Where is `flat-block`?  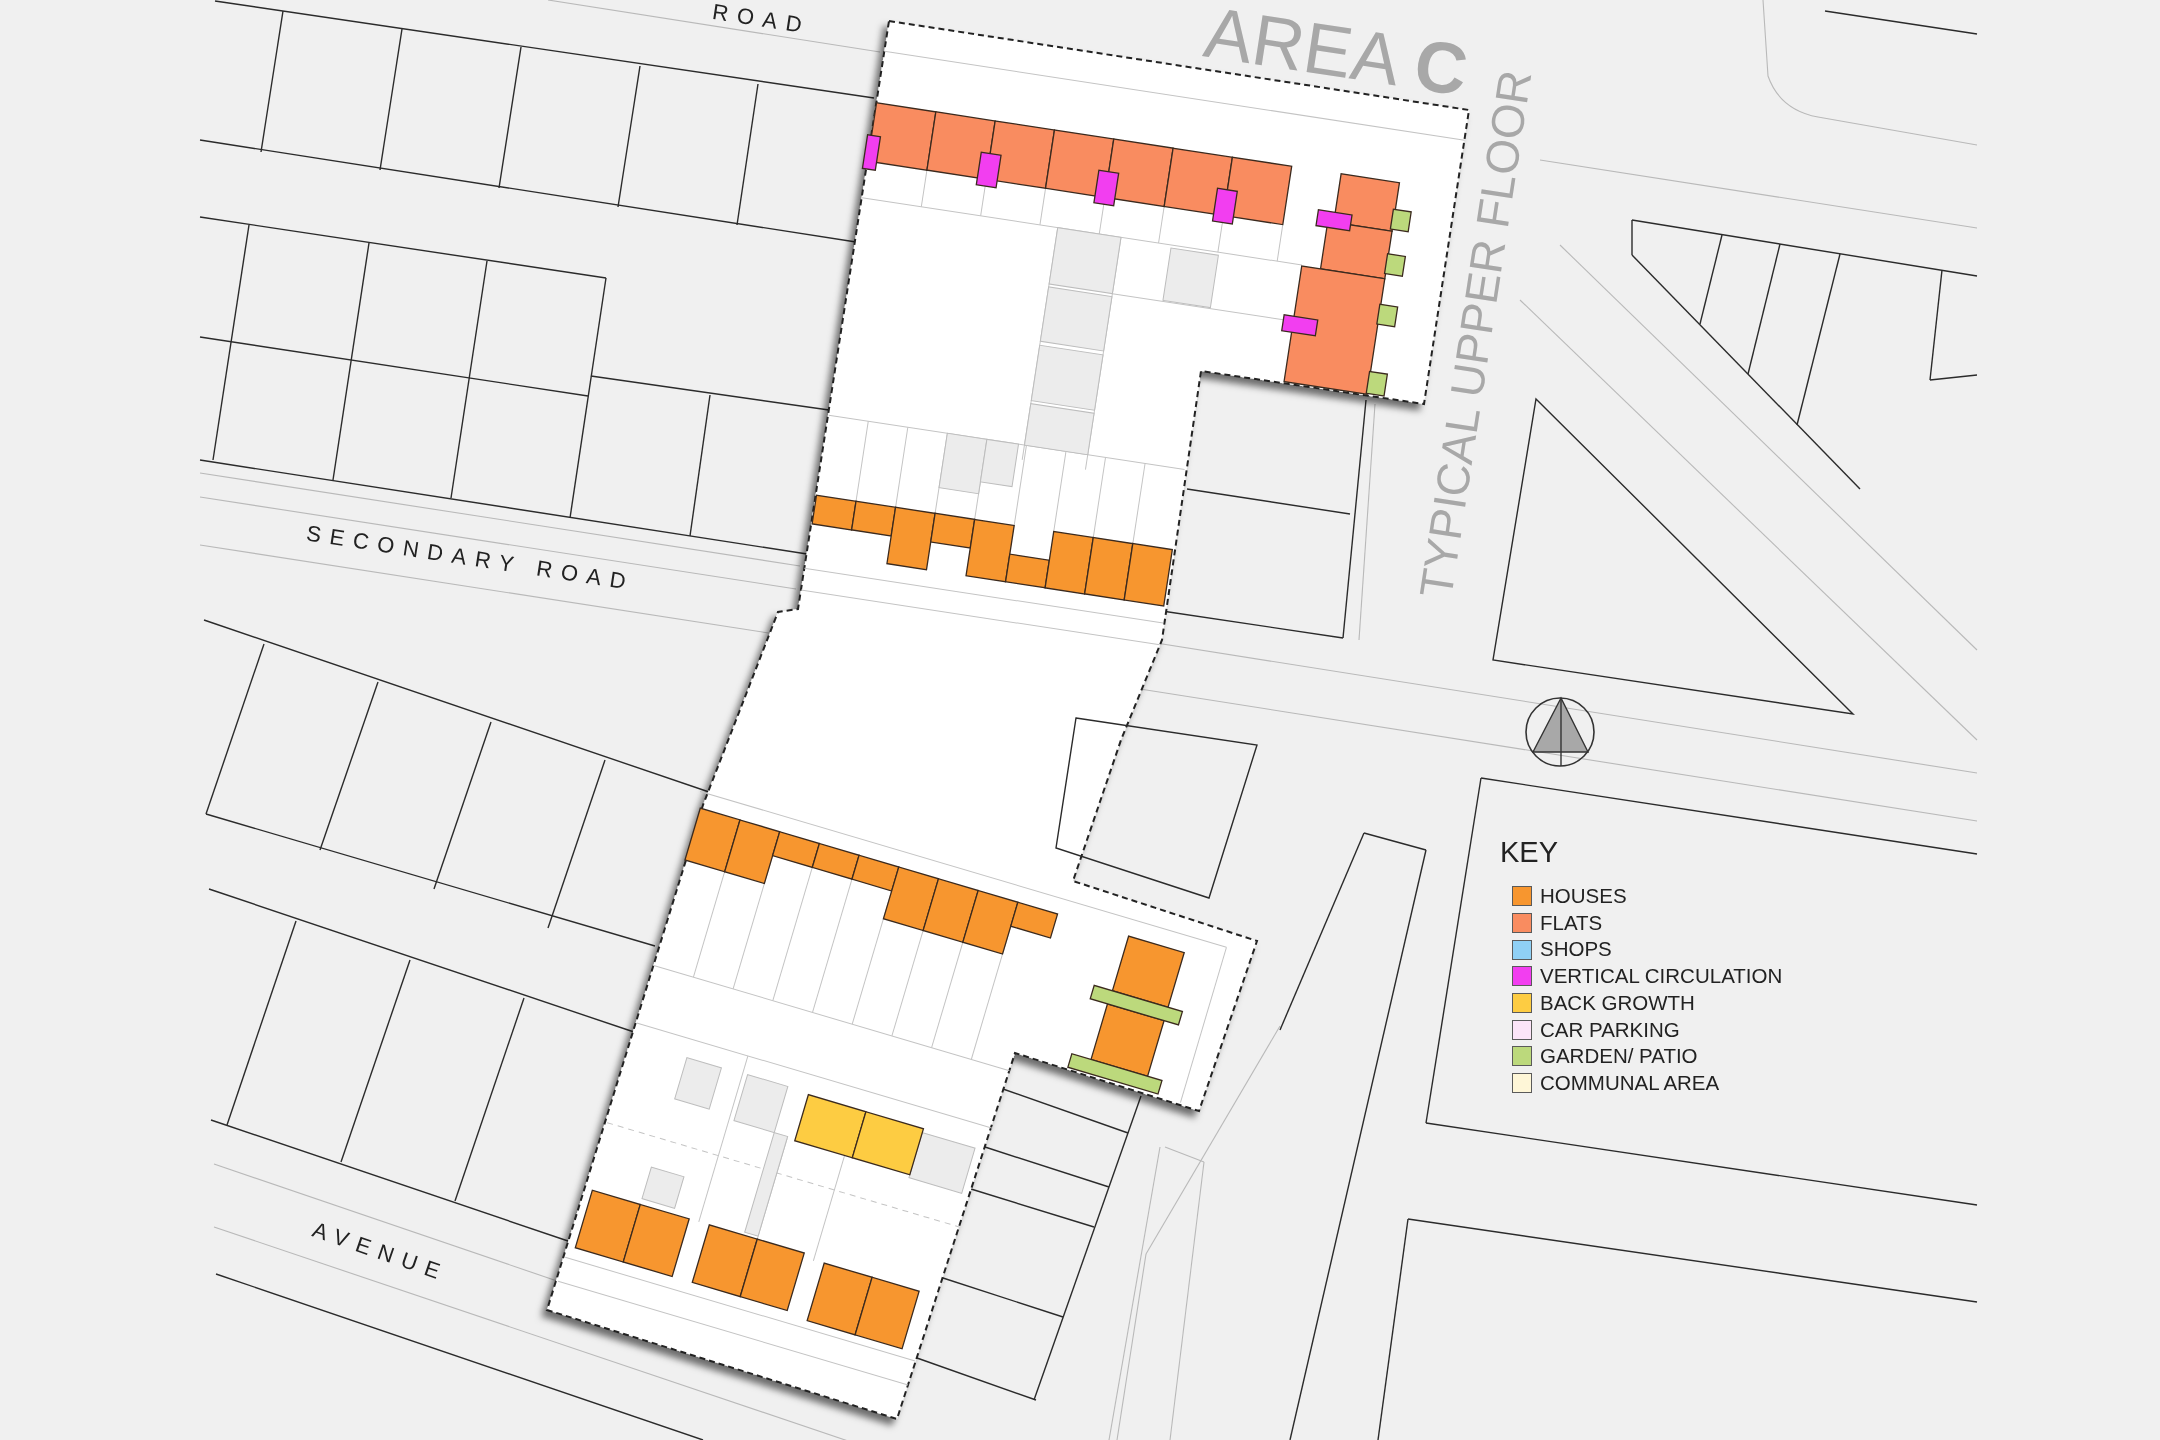 flat-block is located at coordinates (961, 145).